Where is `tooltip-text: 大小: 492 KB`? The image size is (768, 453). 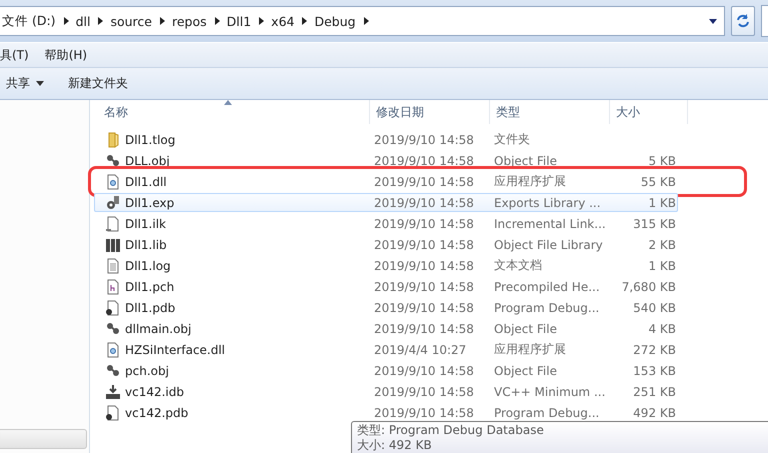 tooltip-text: 大小: 492 KB is located at coordinates (395, 445).